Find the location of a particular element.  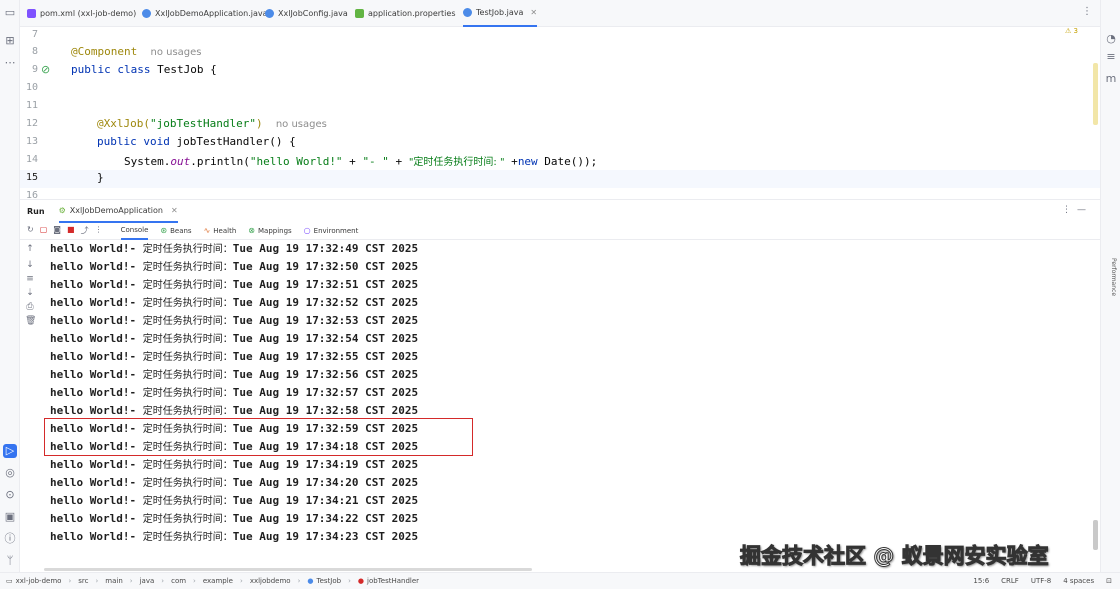

print-icon: ⎙ is located at coordinates (30, 307).